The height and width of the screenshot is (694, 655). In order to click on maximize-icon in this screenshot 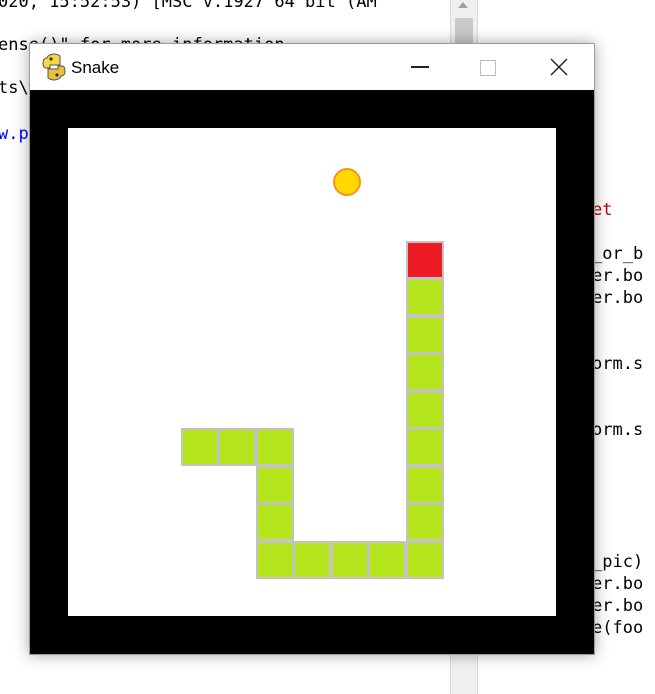, I will do `click(488, 68)`.